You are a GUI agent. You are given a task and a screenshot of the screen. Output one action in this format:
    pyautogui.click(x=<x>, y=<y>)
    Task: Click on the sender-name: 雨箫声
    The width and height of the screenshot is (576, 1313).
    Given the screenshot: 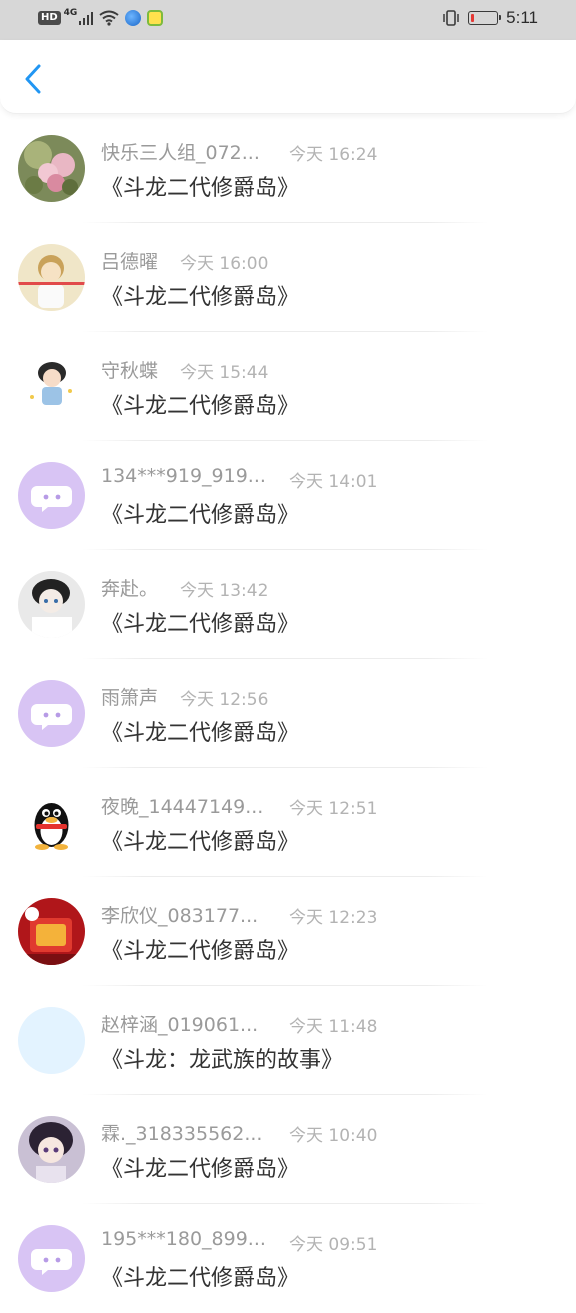 What is the action you would take?
    pyautogui.click(x=130, y=698)
    